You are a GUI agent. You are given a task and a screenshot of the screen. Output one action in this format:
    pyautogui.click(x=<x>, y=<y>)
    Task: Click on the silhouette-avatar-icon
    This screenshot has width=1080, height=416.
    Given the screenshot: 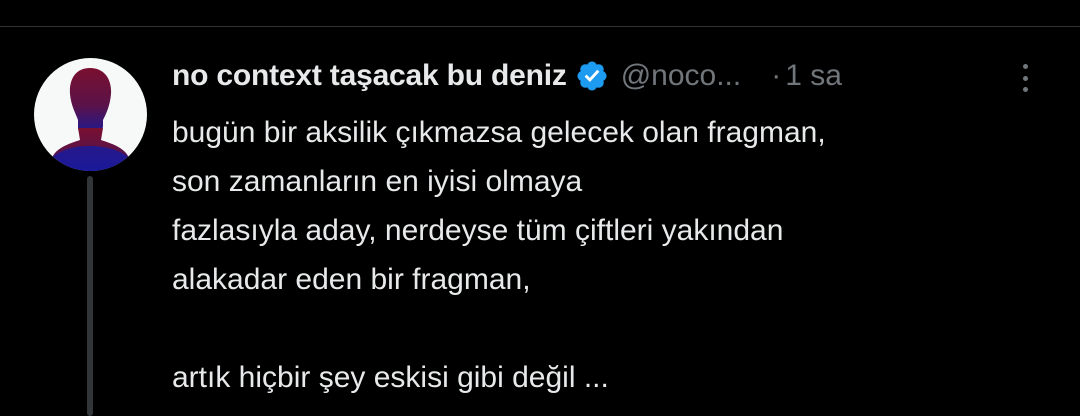 What is the action you would take?
    pyautogui.click(x=90, y=119)
    